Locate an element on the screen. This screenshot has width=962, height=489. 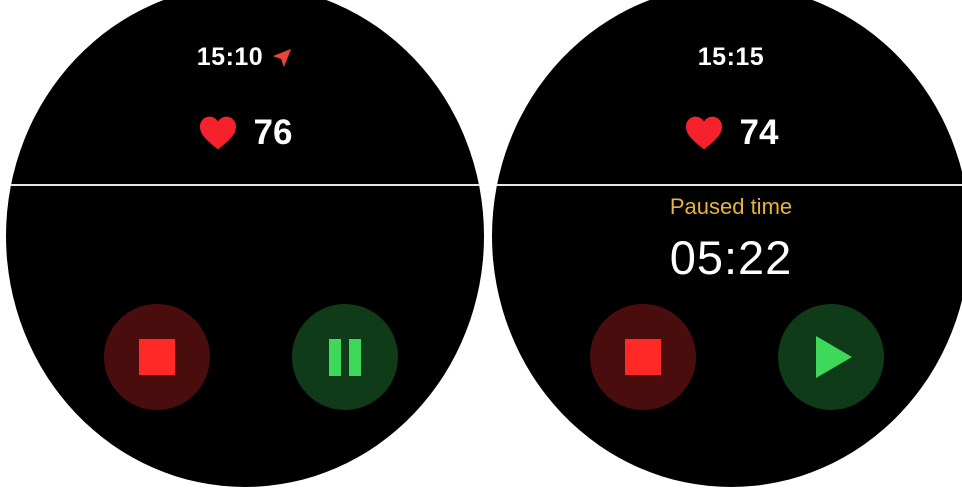
heart-rate-row: 76 is located at coordinates (245, 133).